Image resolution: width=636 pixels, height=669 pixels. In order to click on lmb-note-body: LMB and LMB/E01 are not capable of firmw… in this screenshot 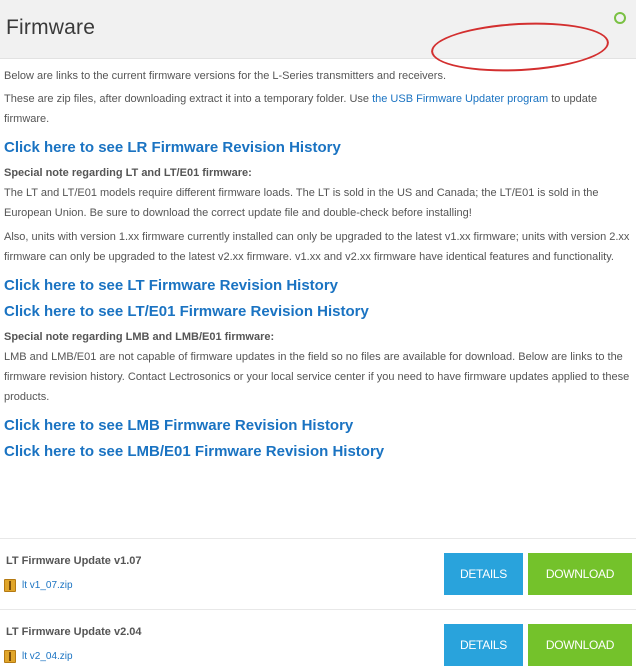, I will do `click(317, 377)`.